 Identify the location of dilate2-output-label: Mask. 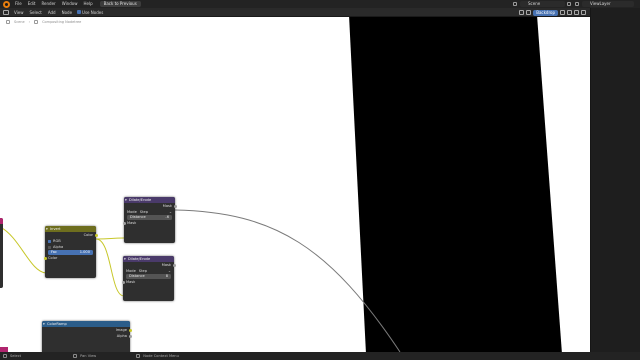
(166, 265).